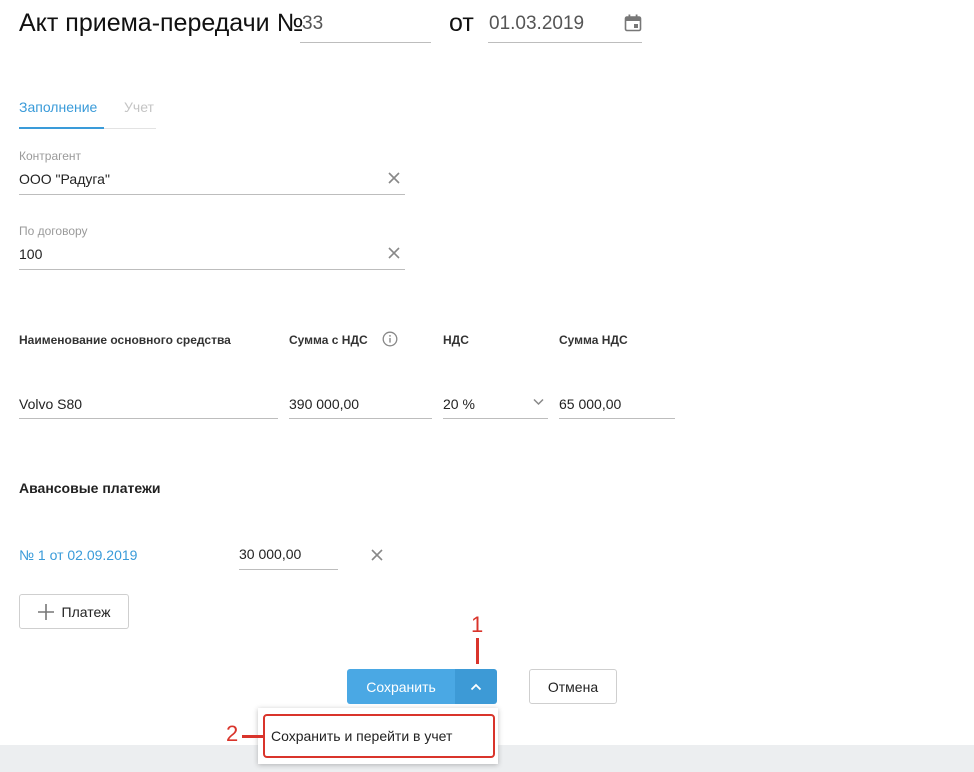  What do you see at coordinates (377, 555) in the screenshot?
I see `remove-advance-icon` at bounding box center [377, 555].